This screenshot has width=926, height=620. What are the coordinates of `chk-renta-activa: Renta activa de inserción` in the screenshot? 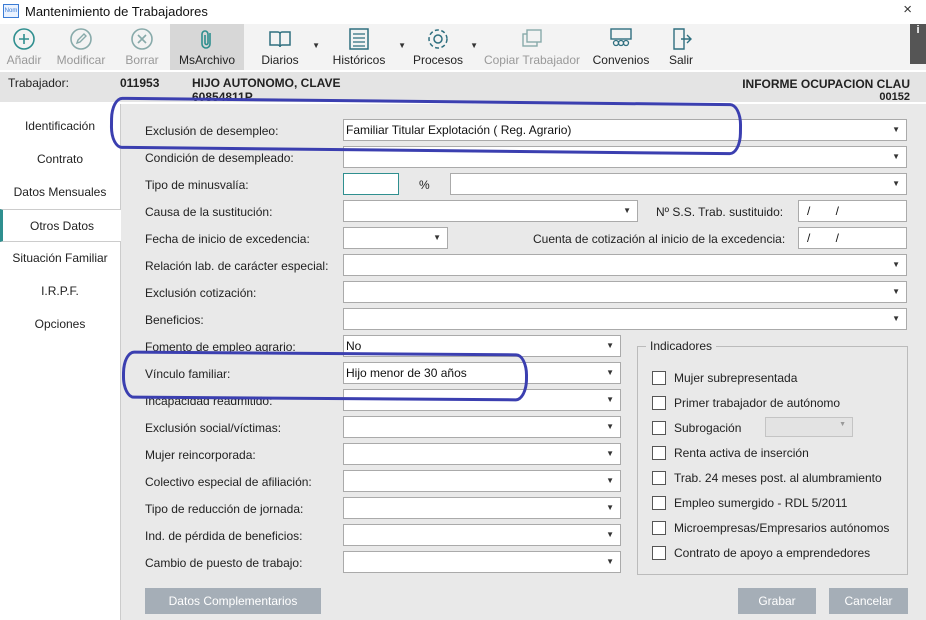 It's located at (730, 453).